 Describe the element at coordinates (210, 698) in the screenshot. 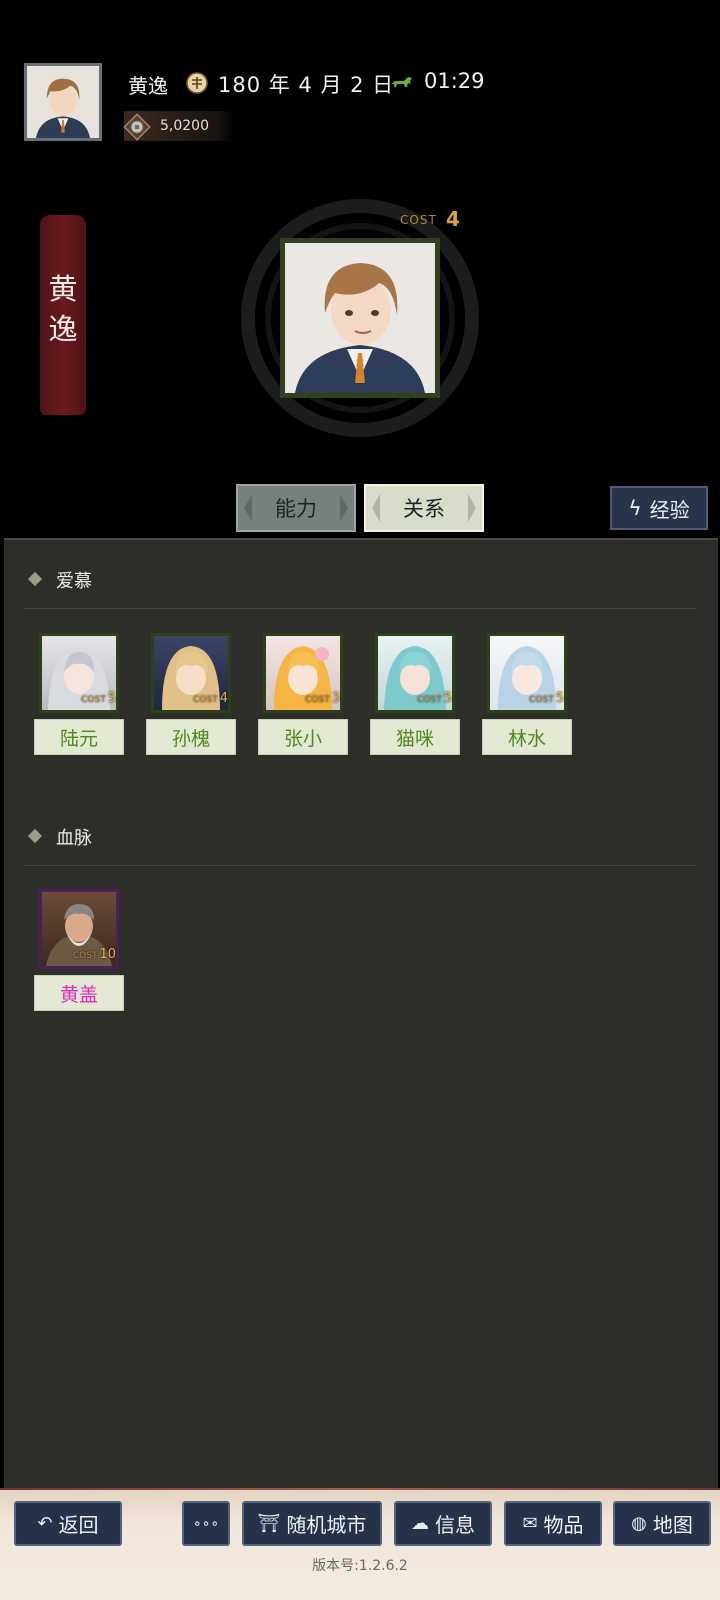

I see `character-cost-2: COST 4` at that location.